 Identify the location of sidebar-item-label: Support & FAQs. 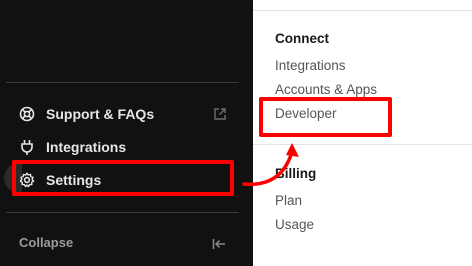
(100, 114).